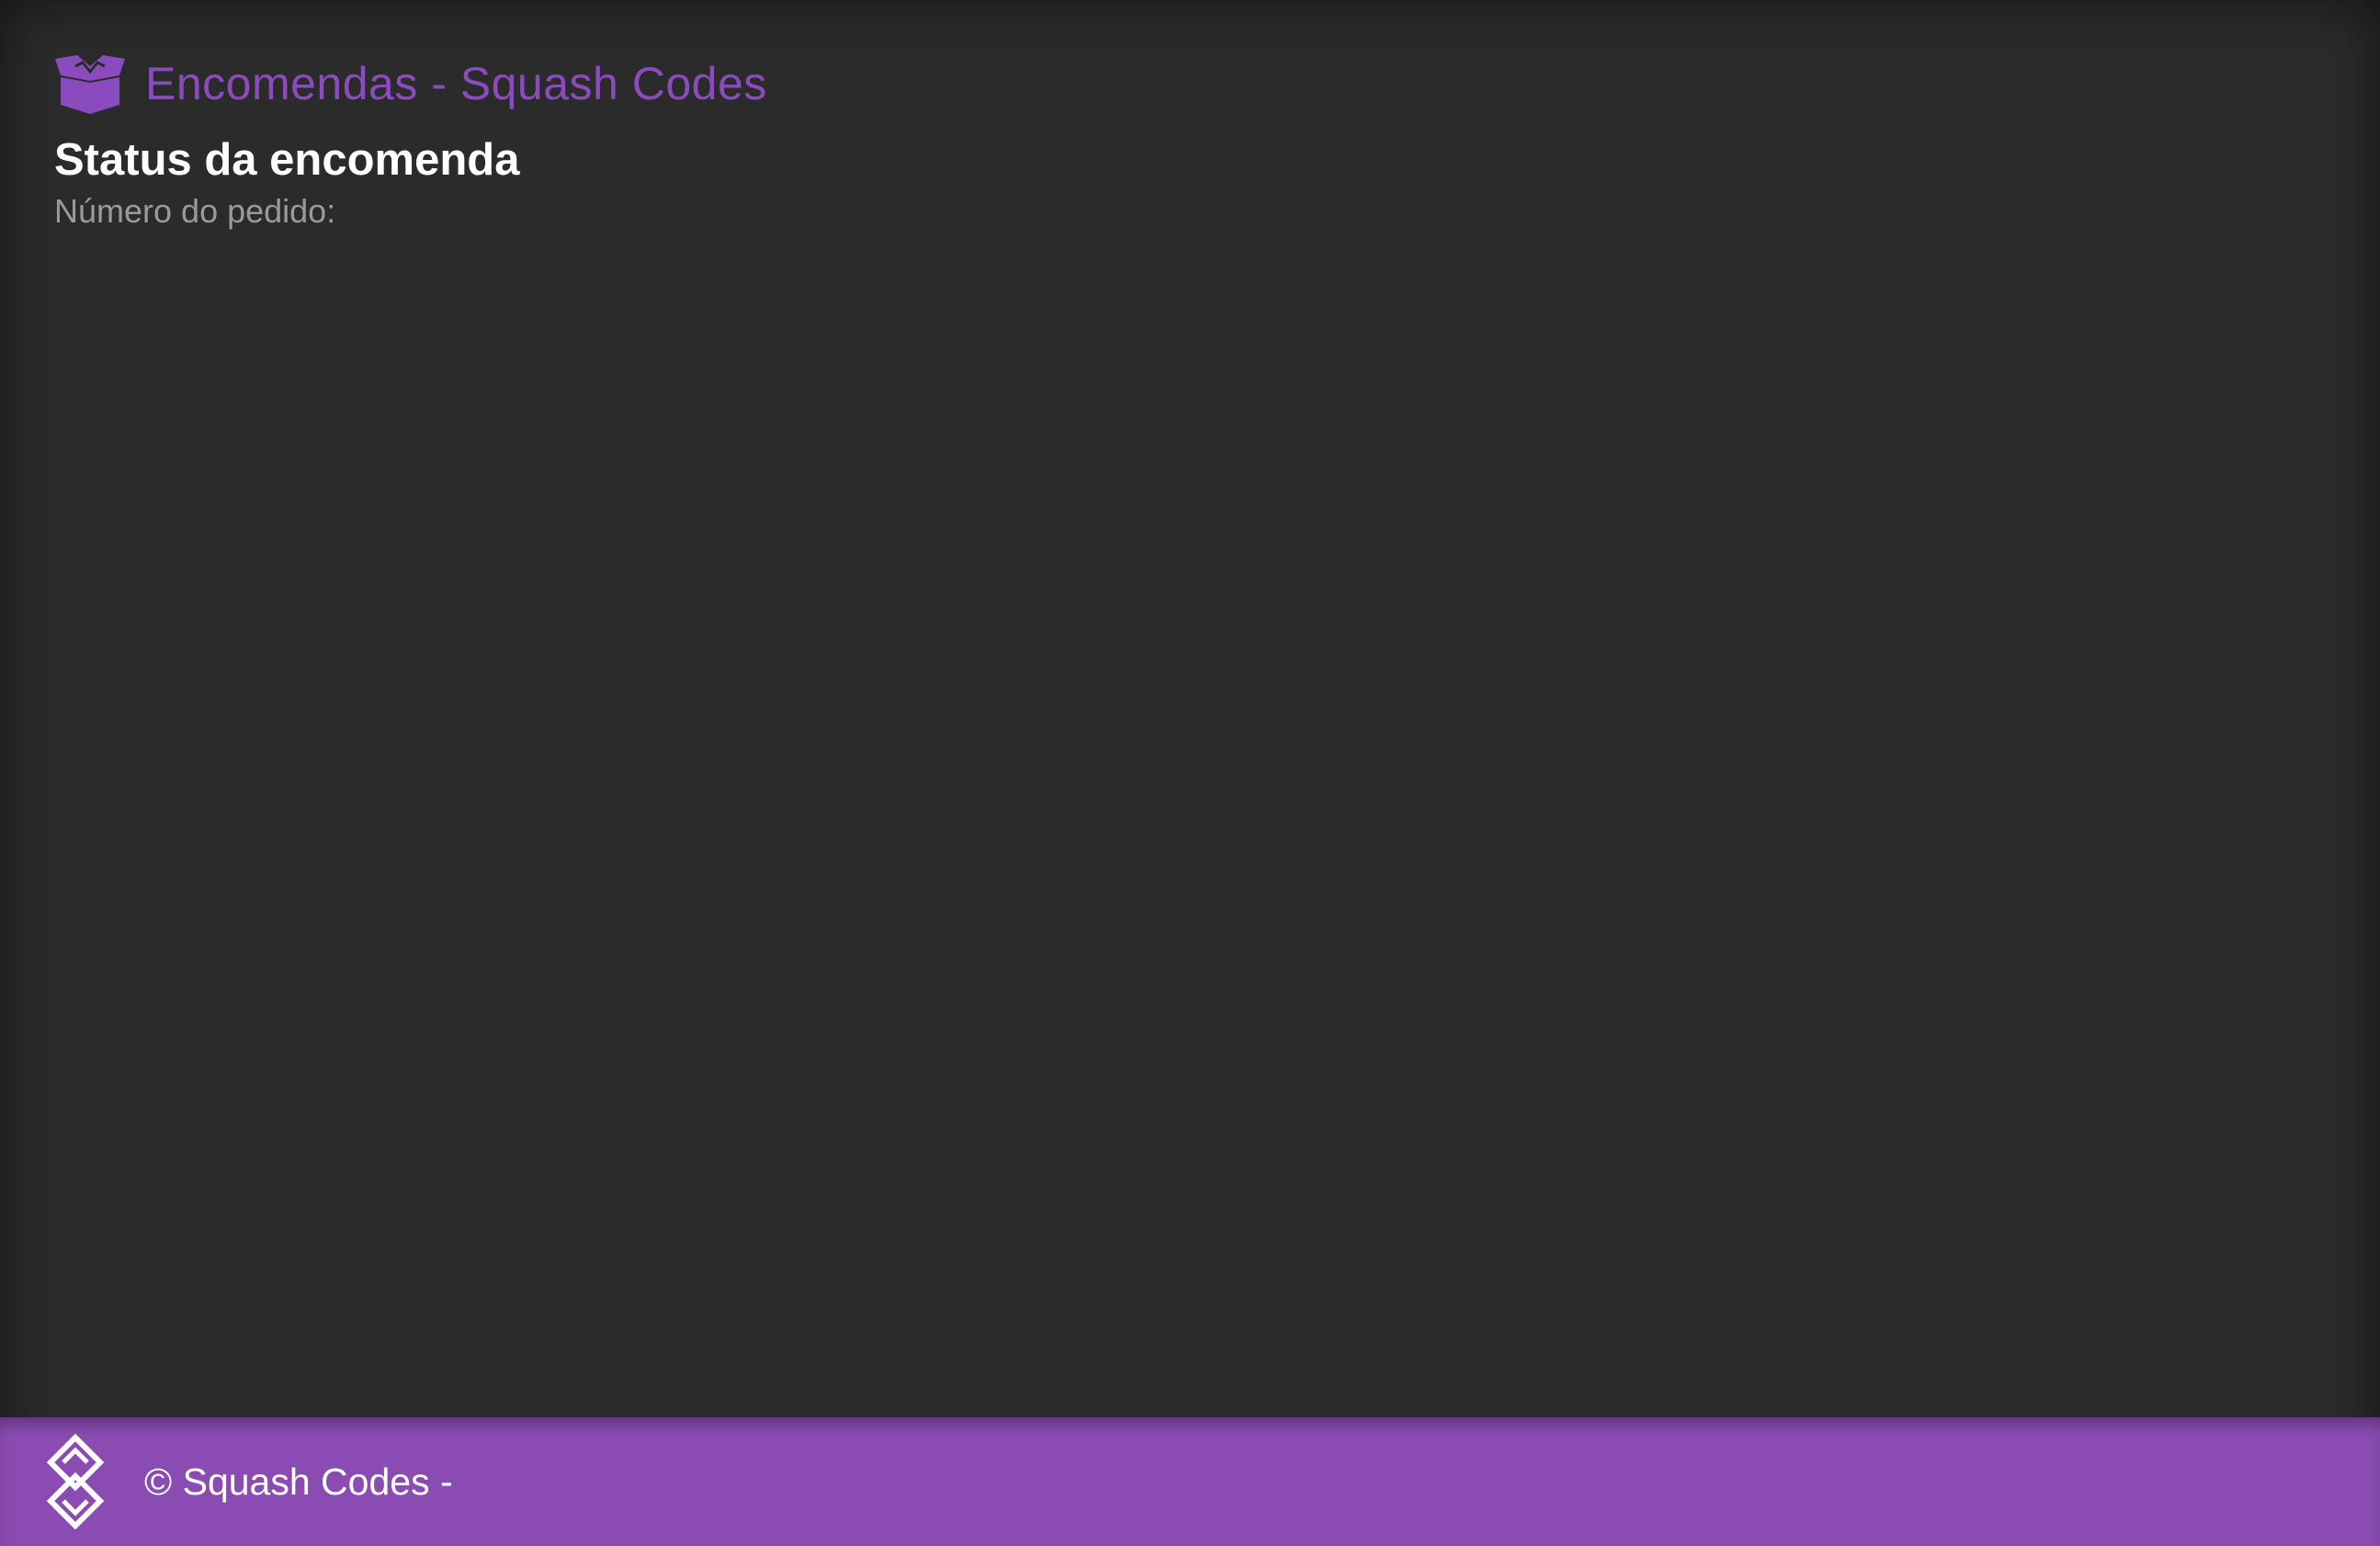  What do you see at coordinates (75, 1481) in the screenshot?
I see `squash-codes-logo-icon` at bounding box center [75, 1481].